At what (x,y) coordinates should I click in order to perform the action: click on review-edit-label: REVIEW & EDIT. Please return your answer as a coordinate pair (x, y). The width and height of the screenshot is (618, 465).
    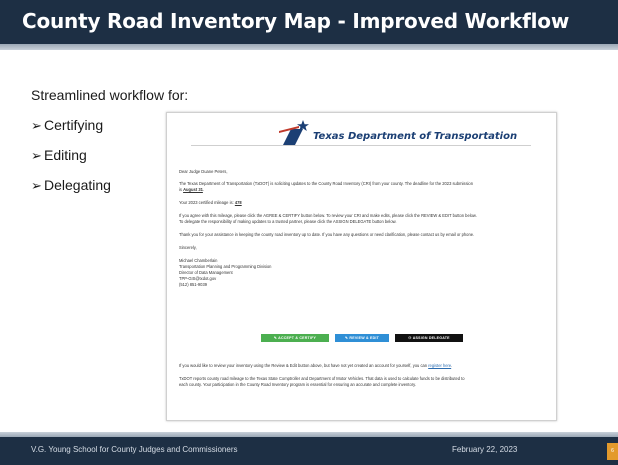
    Looking at the image, I should click on (364, 338).